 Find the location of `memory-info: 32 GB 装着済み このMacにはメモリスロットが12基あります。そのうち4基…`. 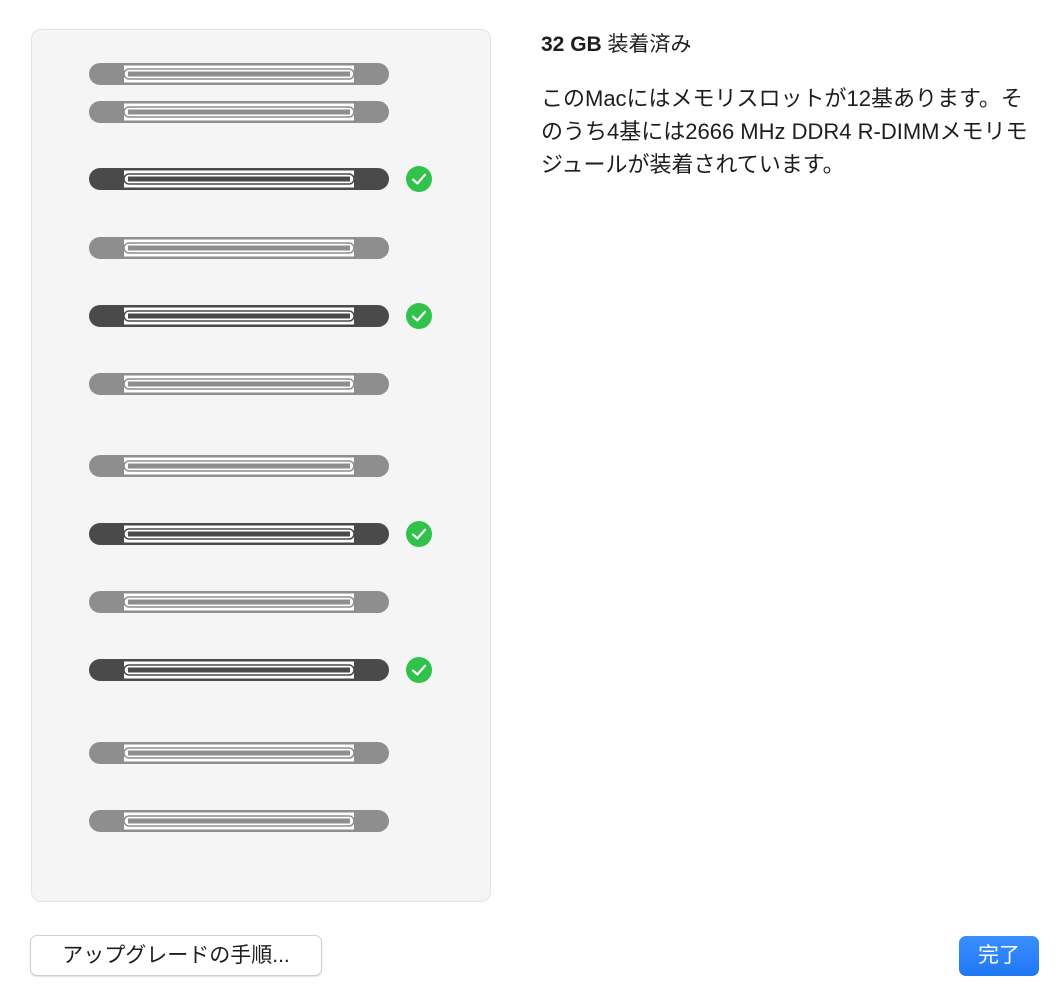

memory-info: 32 GB 装着済み このMacにはメモリスロットが12基あります。そのうち4基… is located at coordinates (791, 105).